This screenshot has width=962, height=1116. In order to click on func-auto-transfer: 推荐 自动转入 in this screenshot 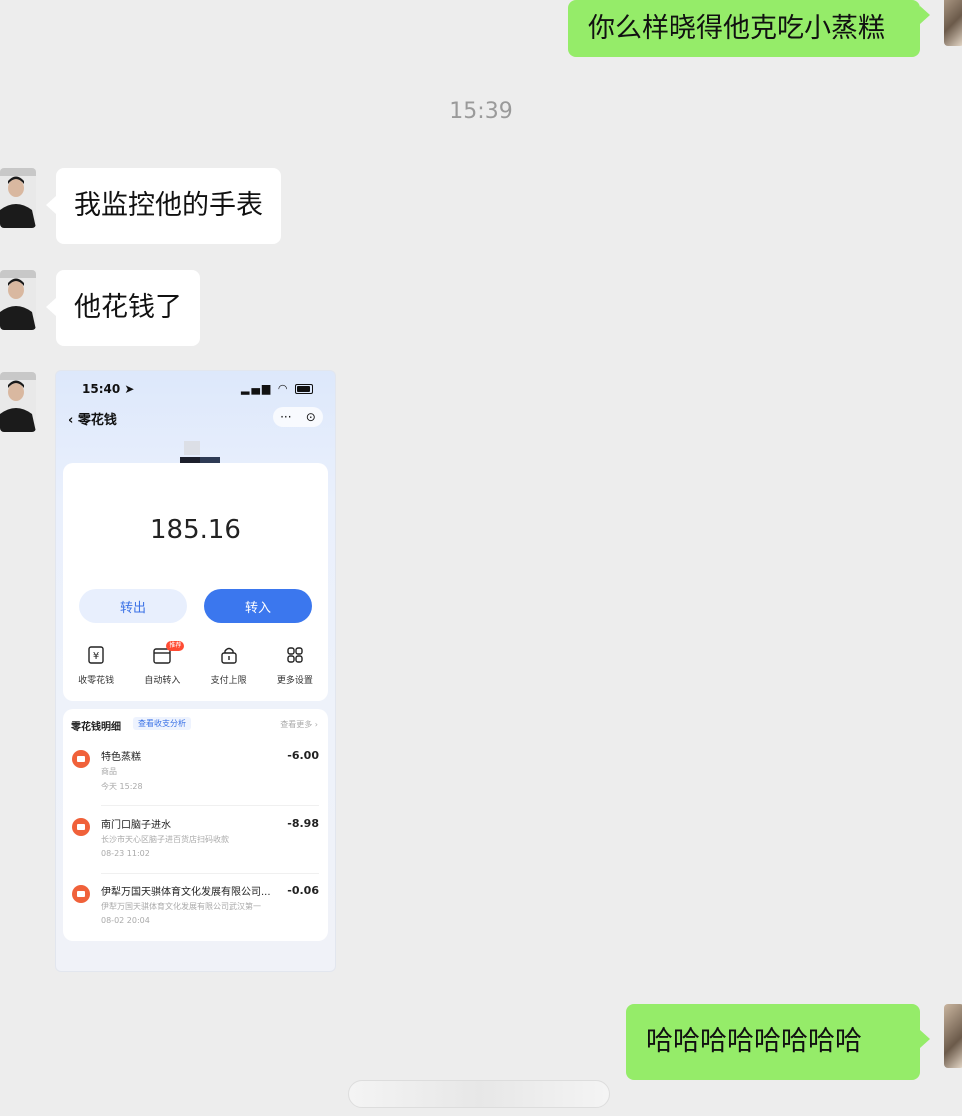, I will do `click(162, 663)`.